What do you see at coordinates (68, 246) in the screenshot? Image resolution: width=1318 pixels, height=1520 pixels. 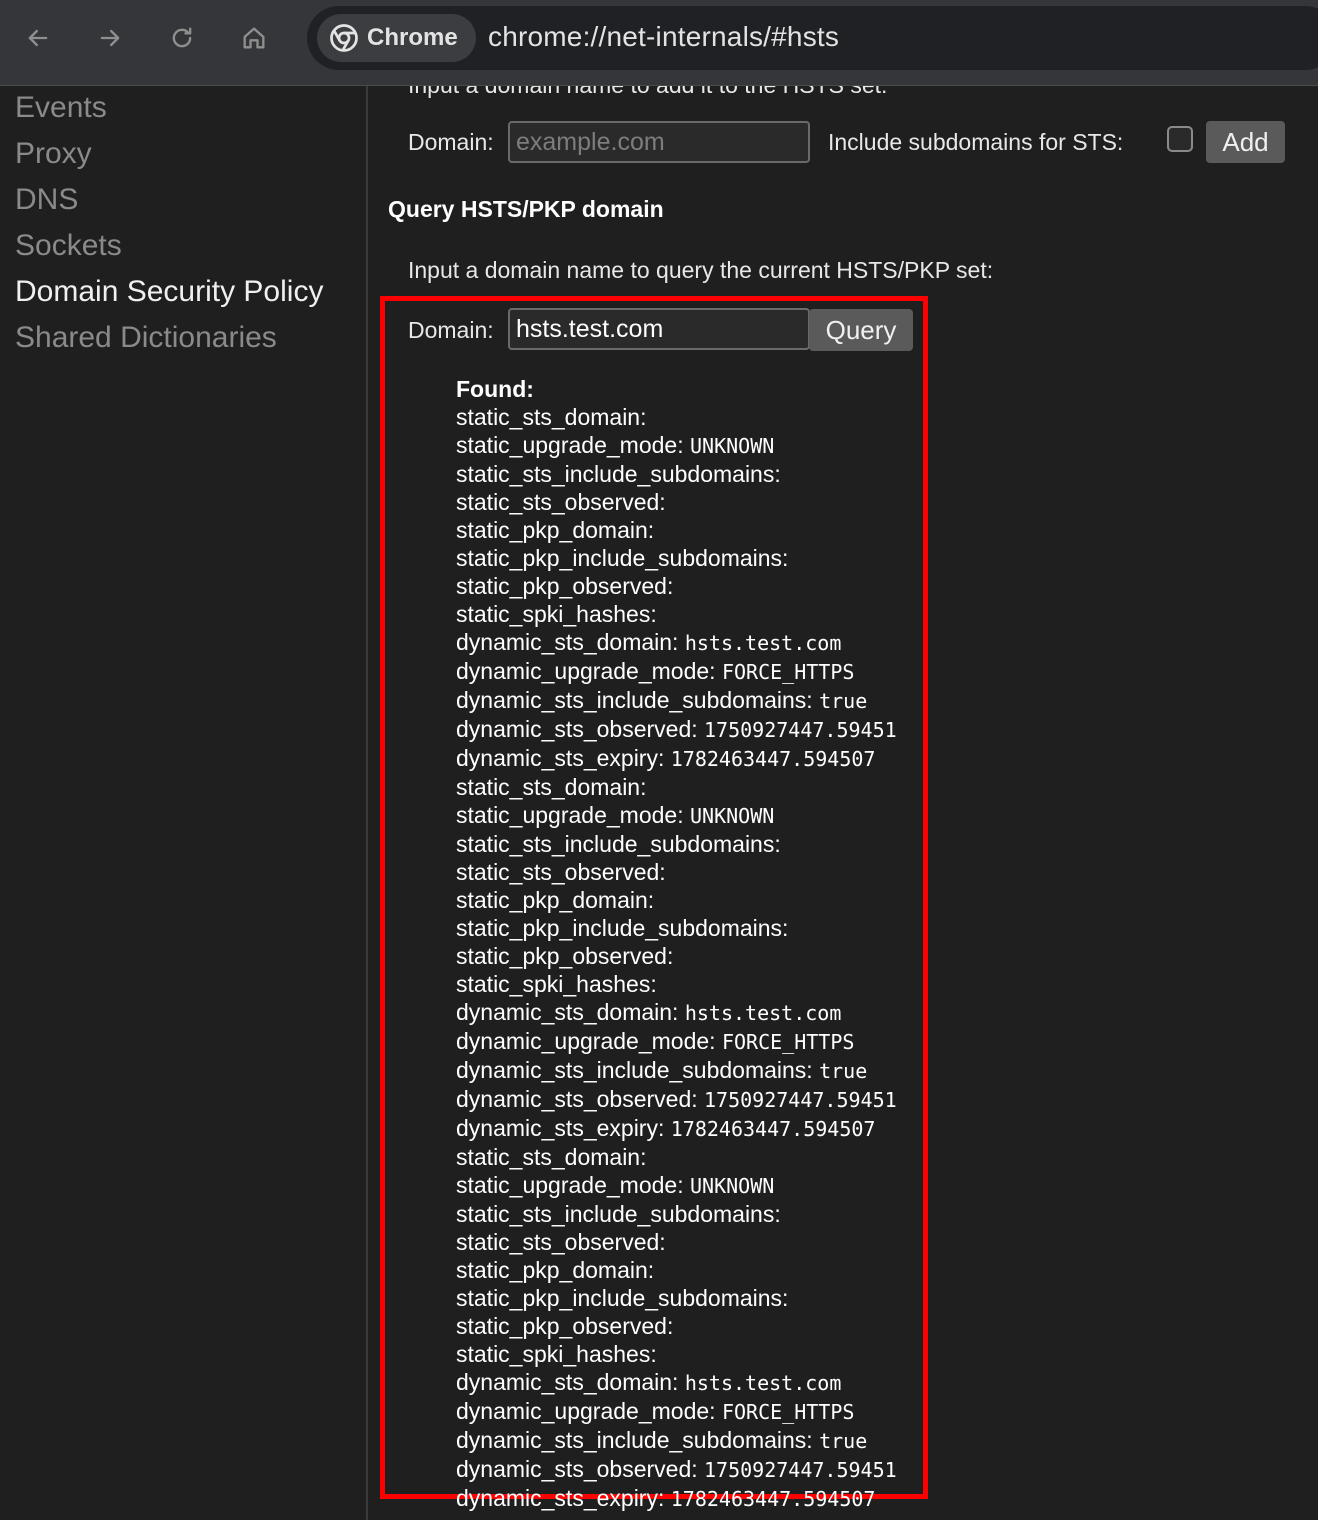 I see `sidebar-item-sockets: Sockets` at bounding box center [68, 246].